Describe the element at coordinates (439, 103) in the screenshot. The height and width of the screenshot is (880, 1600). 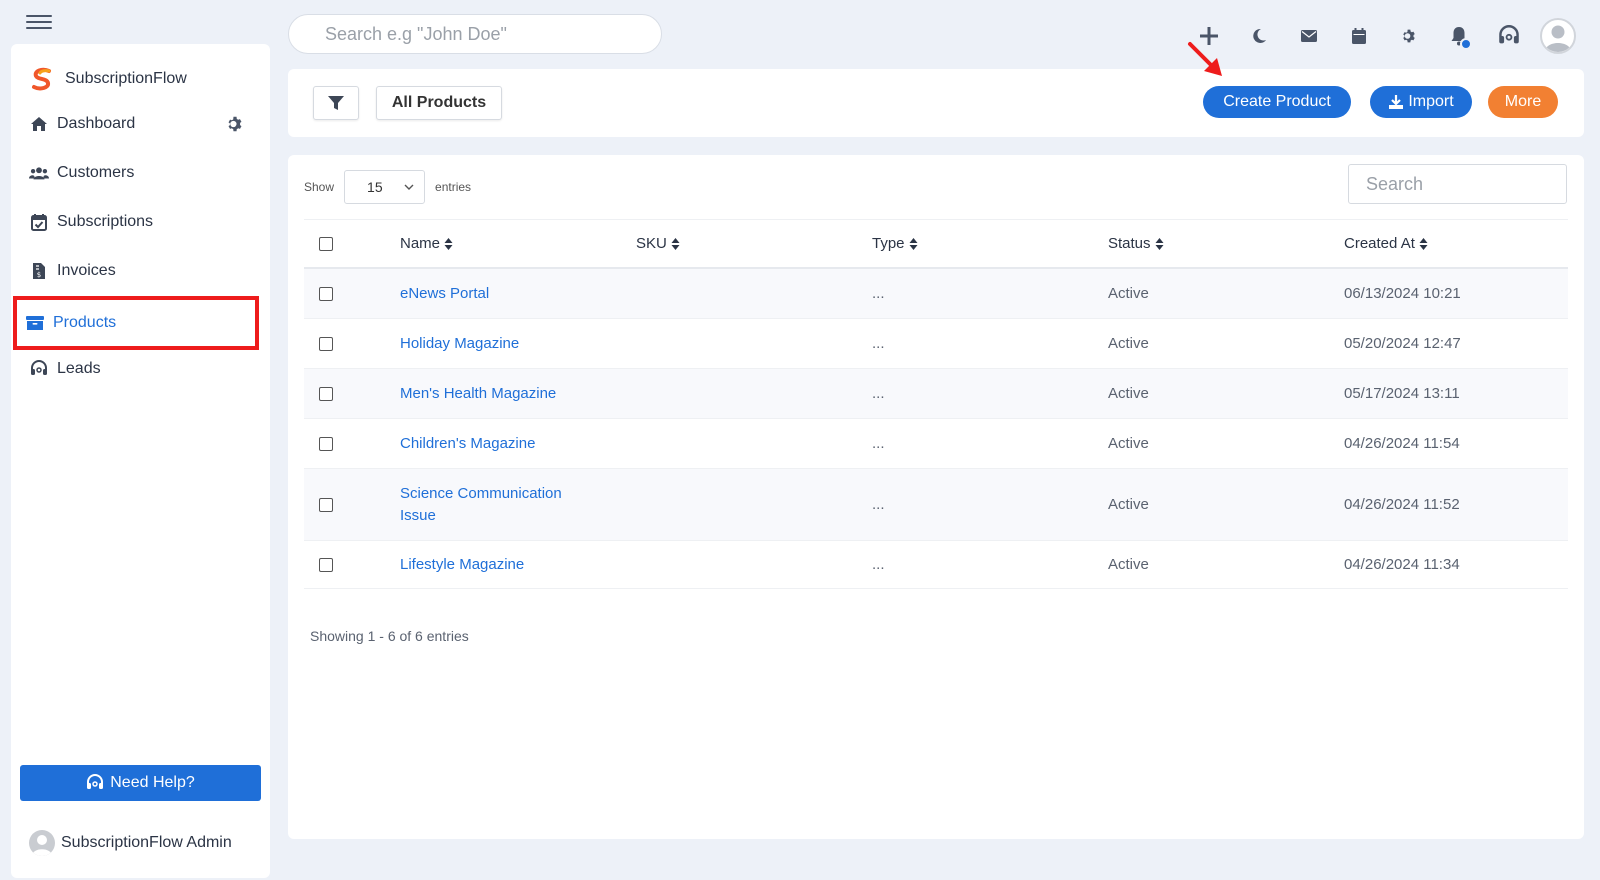
I see `all-products-button: All Products` at that location.